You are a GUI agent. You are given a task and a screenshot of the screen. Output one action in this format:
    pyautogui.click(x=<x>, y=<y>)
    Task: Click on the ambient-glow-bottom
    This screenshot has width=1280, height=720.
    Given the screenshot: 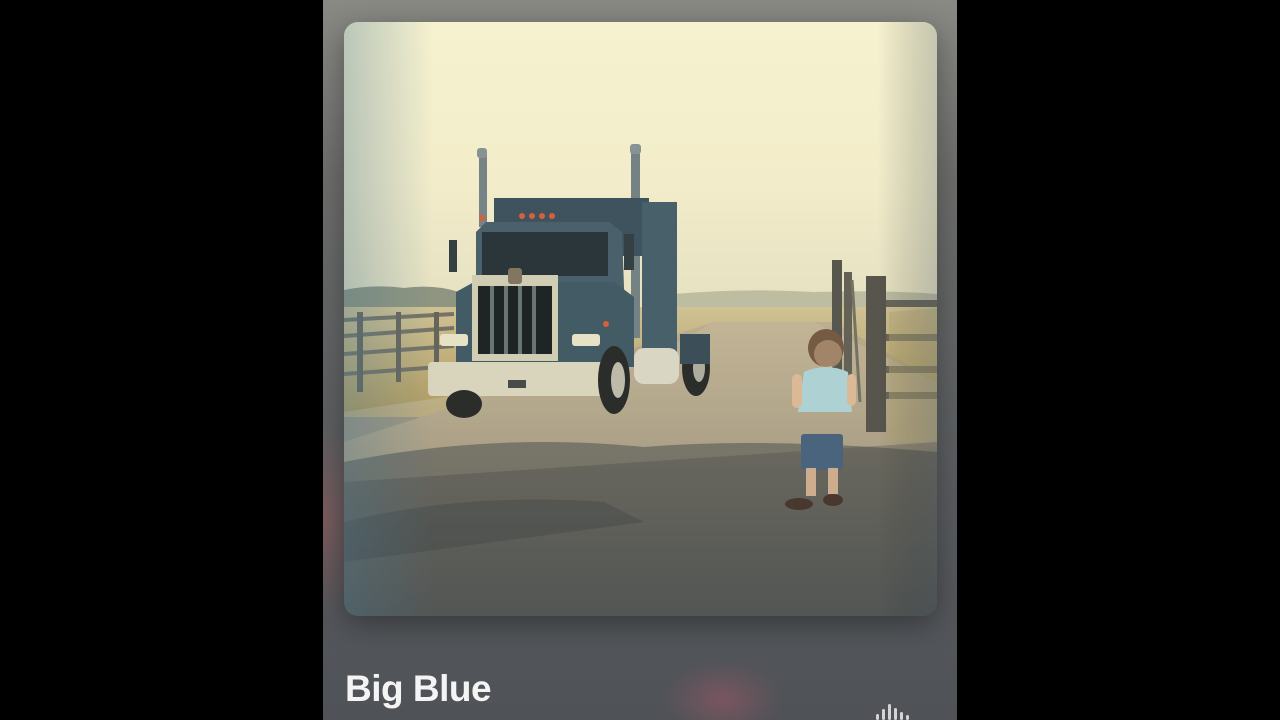 What is the action you would take?
    pyautogui.click(x=723, y=690)
    